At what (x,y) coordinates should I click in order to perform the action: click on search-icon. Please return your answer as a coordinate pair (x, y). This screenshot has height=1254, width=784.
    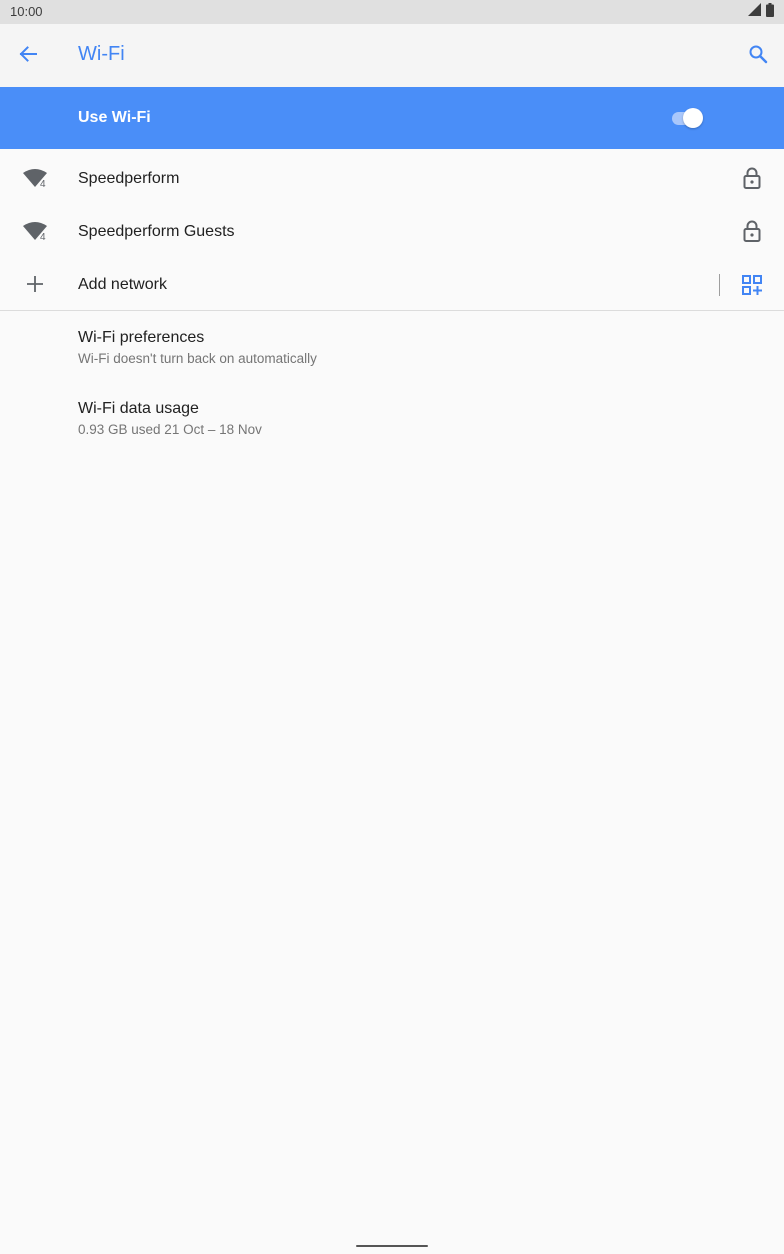
    Looking at the image, I should click on (758, 56).